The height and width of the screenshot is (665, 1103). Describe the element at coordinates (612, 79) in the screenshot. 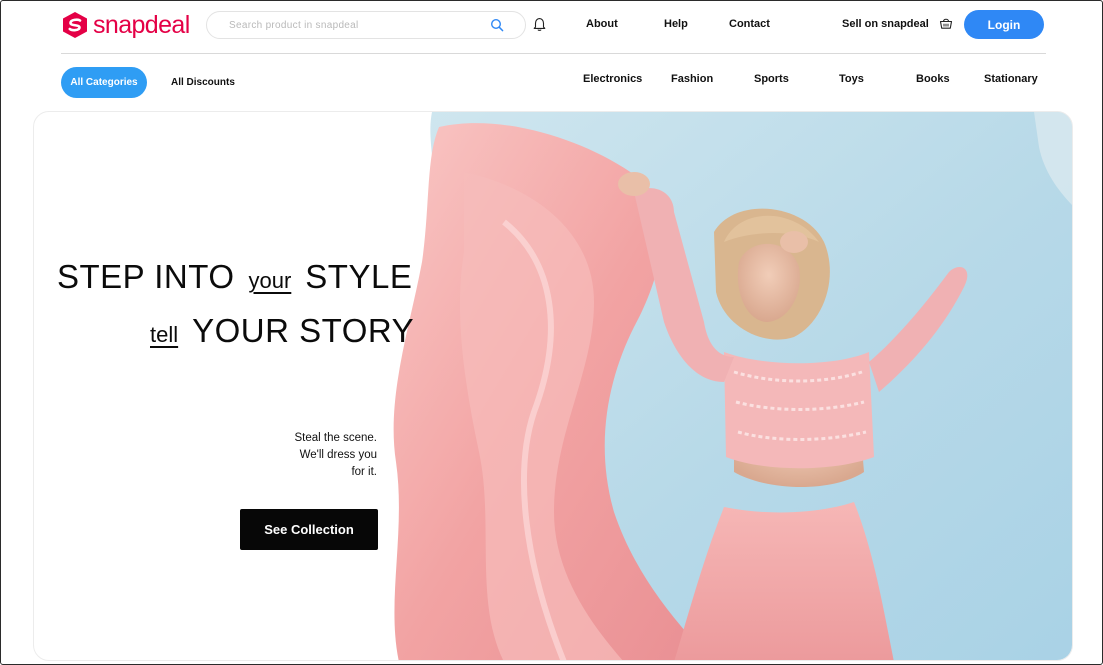

I see `category-electronics: Electronics` at that location.